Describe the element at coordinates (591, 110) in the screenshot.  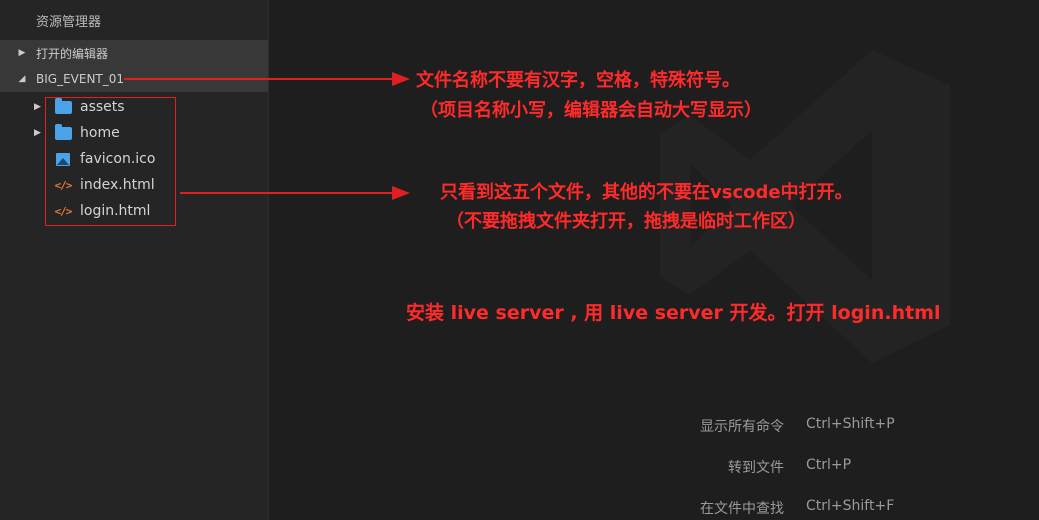
I see `annotation-note-2: （项目名称小写，编辑器会自动大写显示）` at that location.